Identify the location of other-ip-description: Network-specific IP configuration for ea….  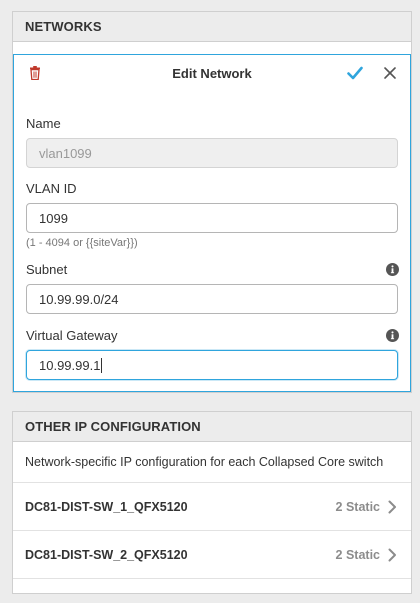
(212, 462).